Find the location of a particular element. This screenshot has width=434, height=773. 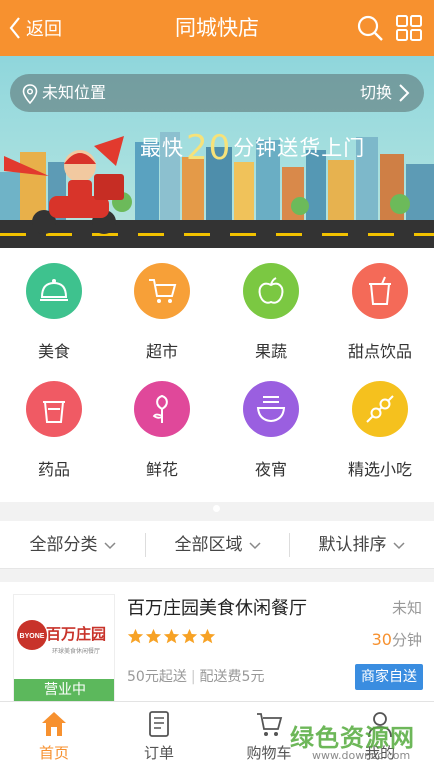

delivery-time: 30分钟 is located at coordinates (397, 639).